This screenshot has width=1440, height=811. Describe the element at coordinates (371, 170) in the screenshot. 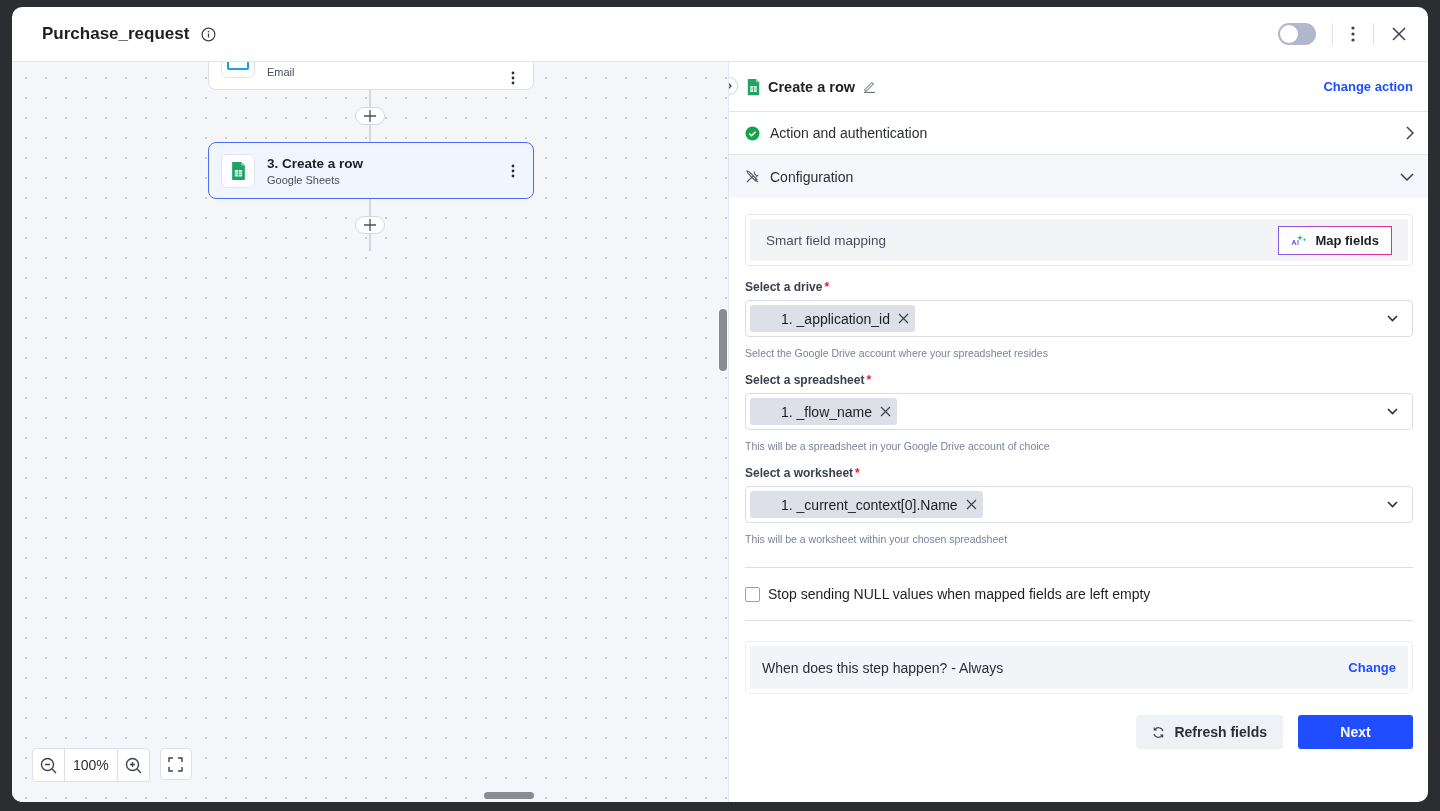

I see `step-card: 3. Create a row Google Sheets` at that location.